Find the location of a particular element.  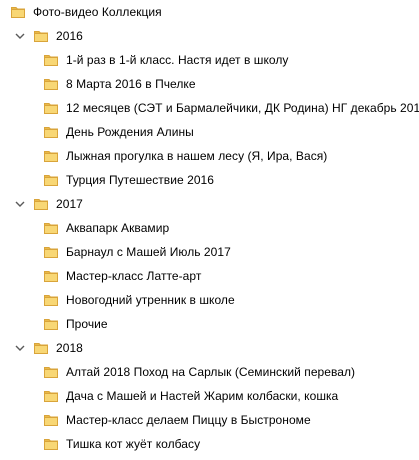

tree-root: Фото-видео Коллекция is located at coordinates (87, 12).